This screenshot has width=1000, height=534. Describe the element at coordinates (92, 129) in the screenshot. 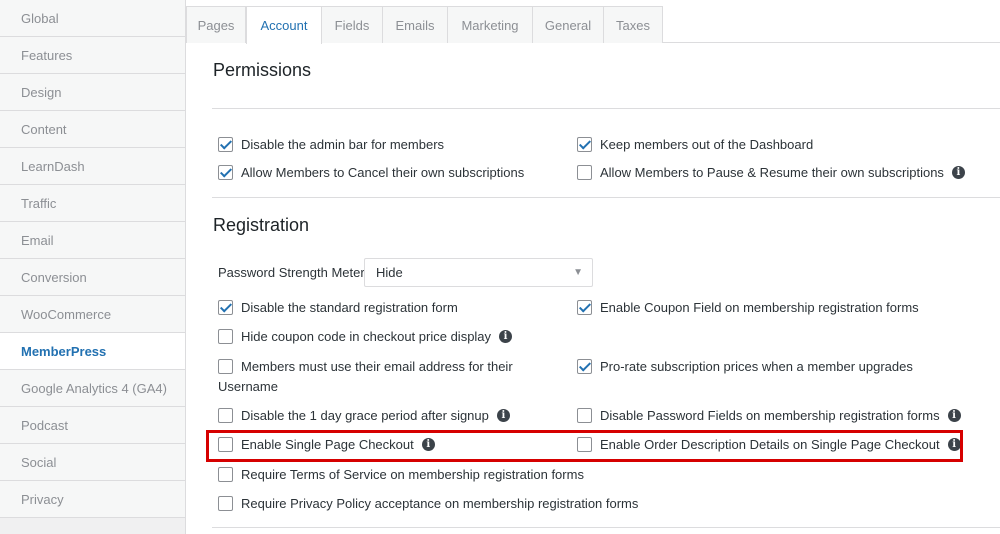

I see `sidebar-item-content: Content` at that location.